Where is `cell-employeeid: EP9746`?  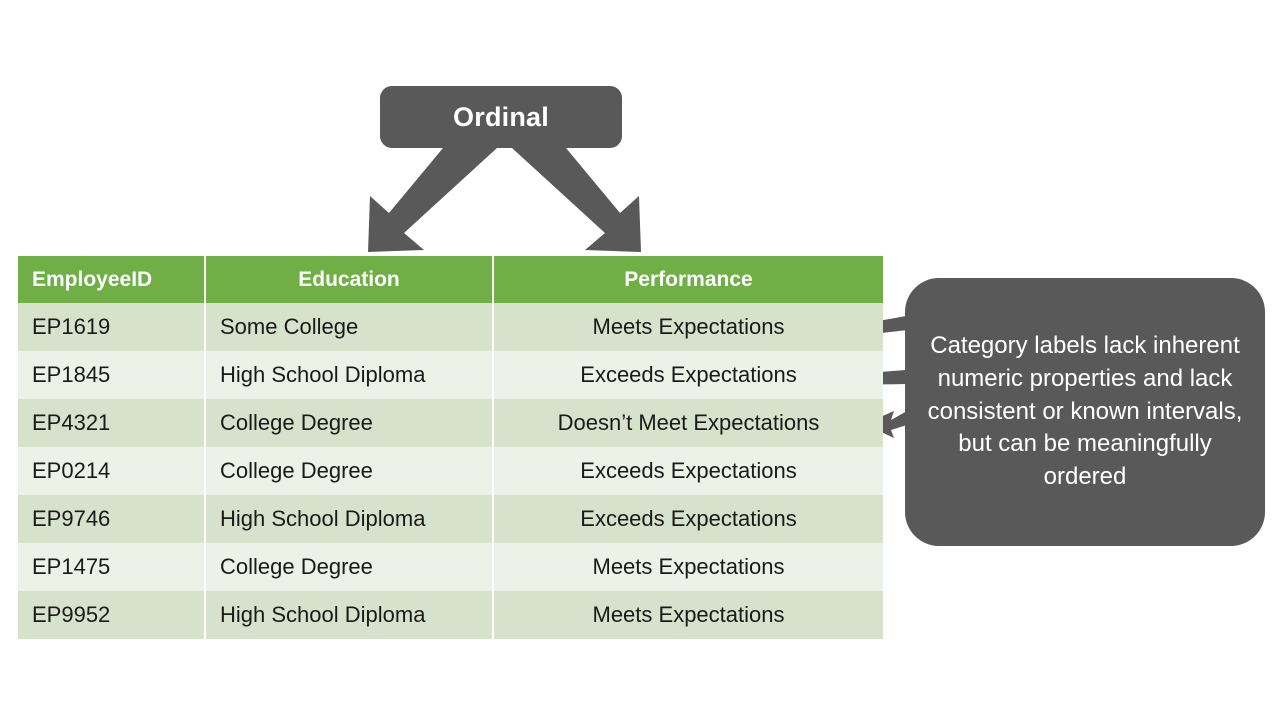 cell-employeeid: EP9746 is located at coordinates (112, 519).